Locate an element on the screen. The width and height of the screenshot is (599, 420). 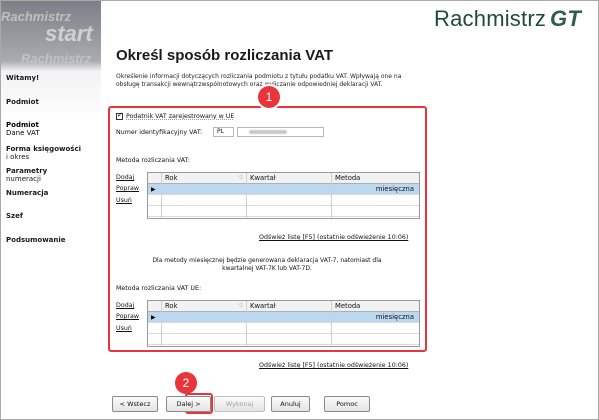
sidebar-item-podsumowanie: Podsumowanie is located at coordinates (36, 240).